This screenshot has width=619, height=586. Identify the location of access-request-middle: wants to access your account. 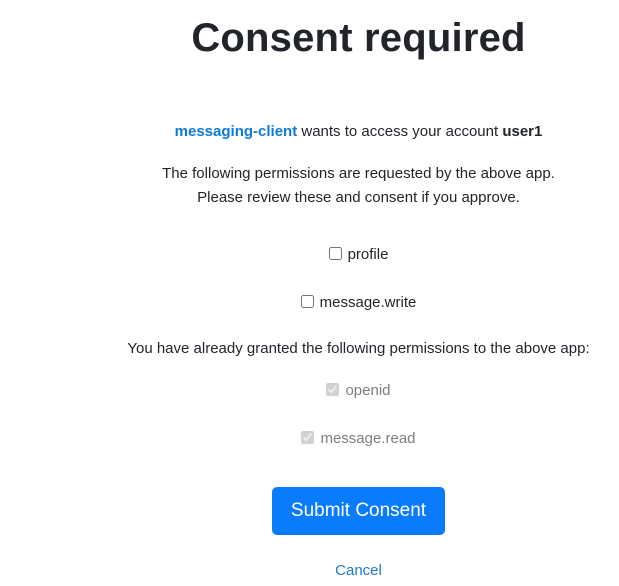
(400, 131).